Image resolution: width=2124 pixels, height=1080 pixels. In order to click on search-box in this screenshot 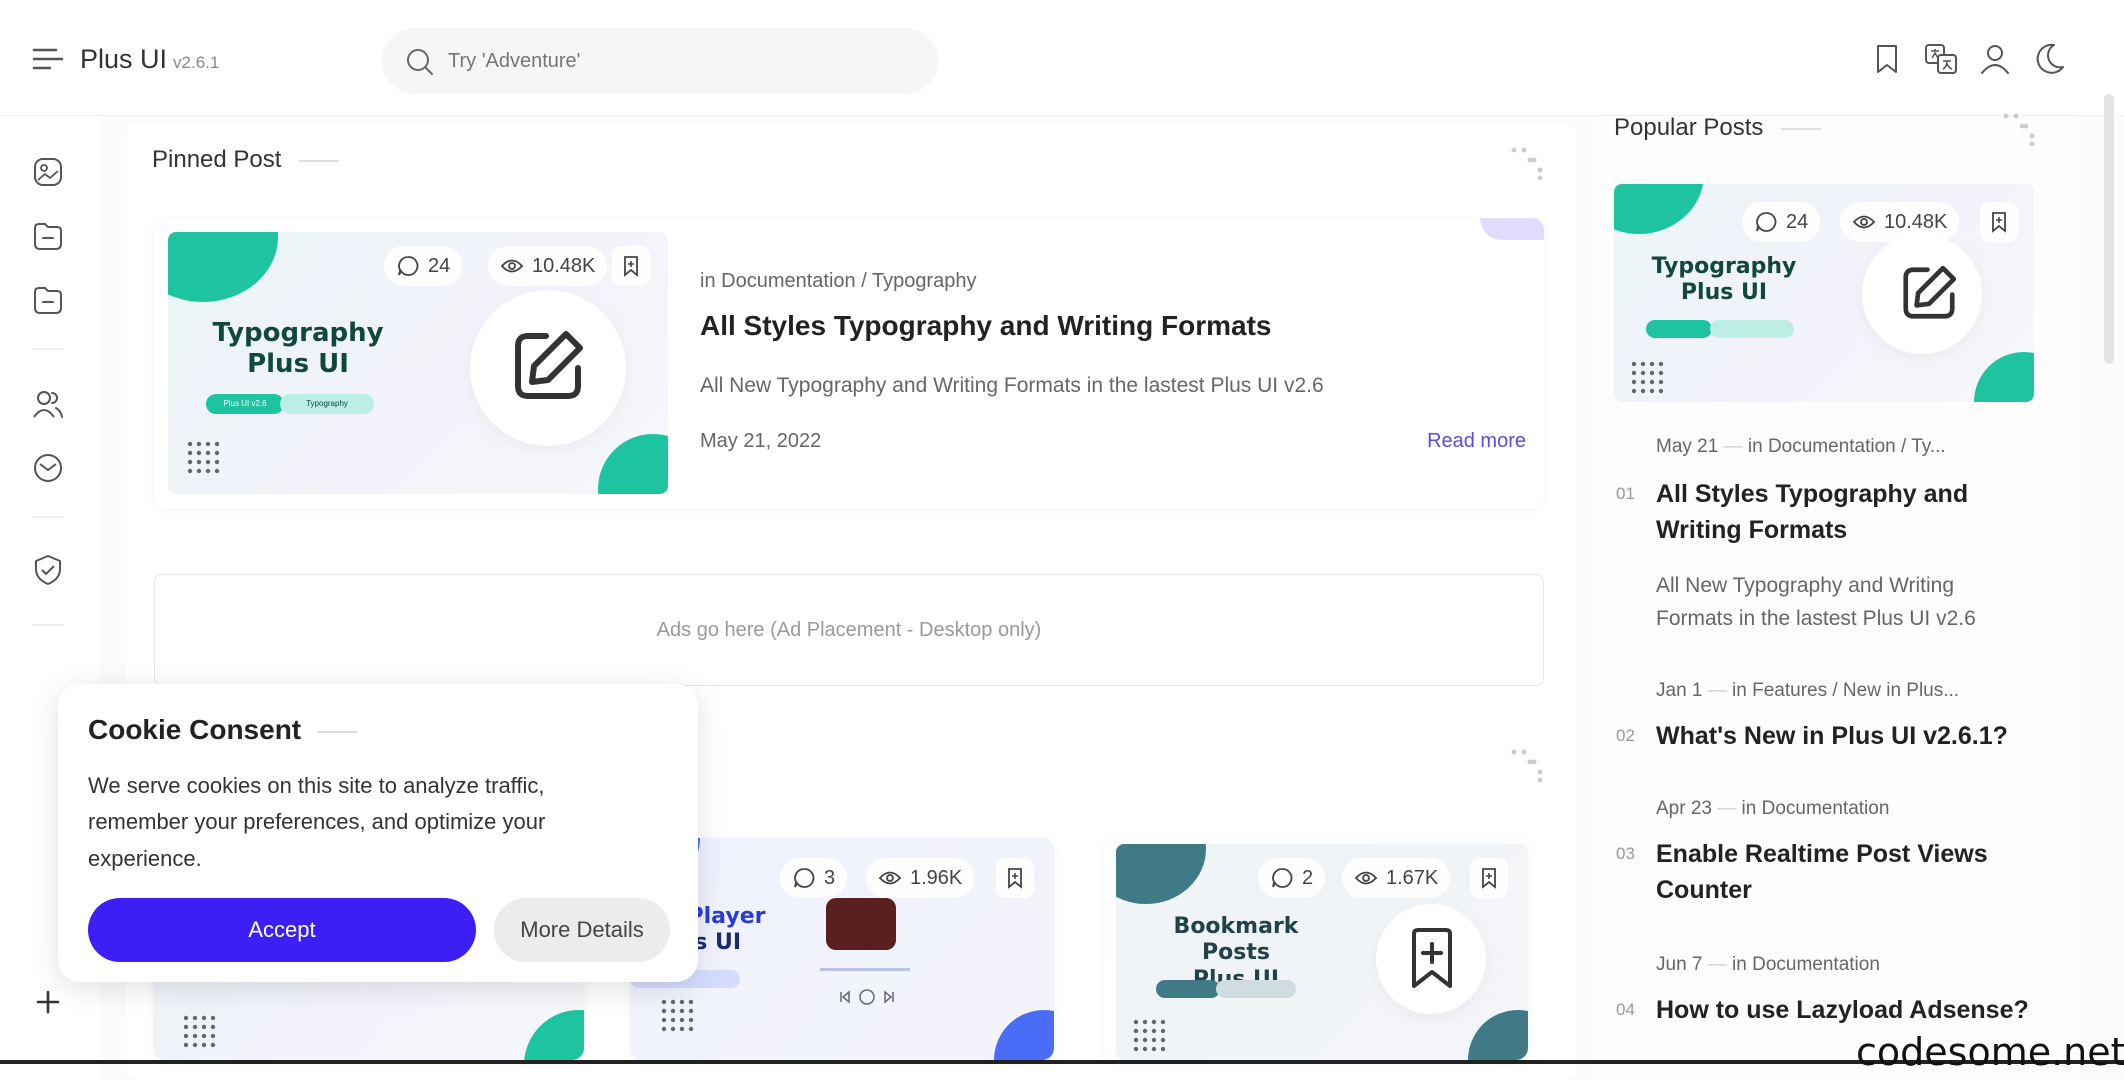, I will do `click(660, 61)`.